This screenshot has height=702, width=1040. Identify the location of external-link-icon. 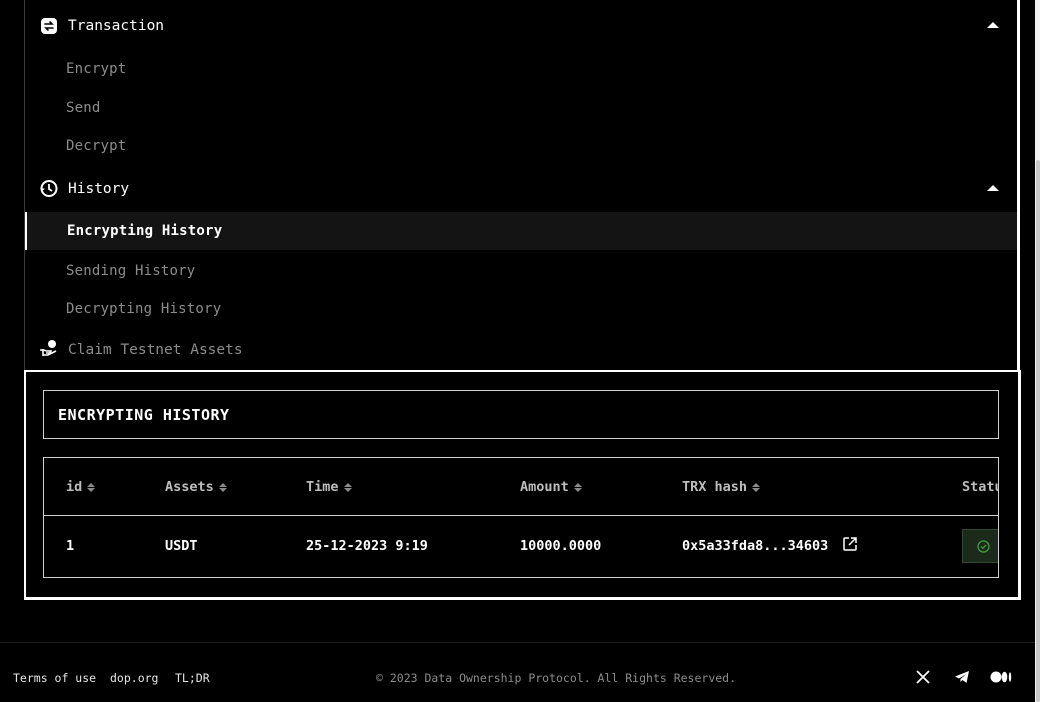
(850, 546).